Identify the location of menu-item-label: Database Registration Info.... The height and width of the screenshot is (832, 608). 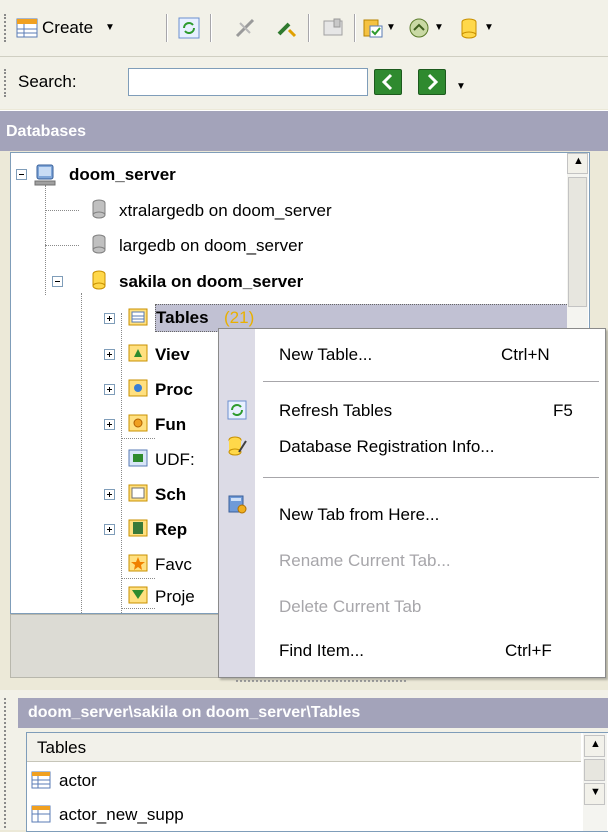
(387, 446).